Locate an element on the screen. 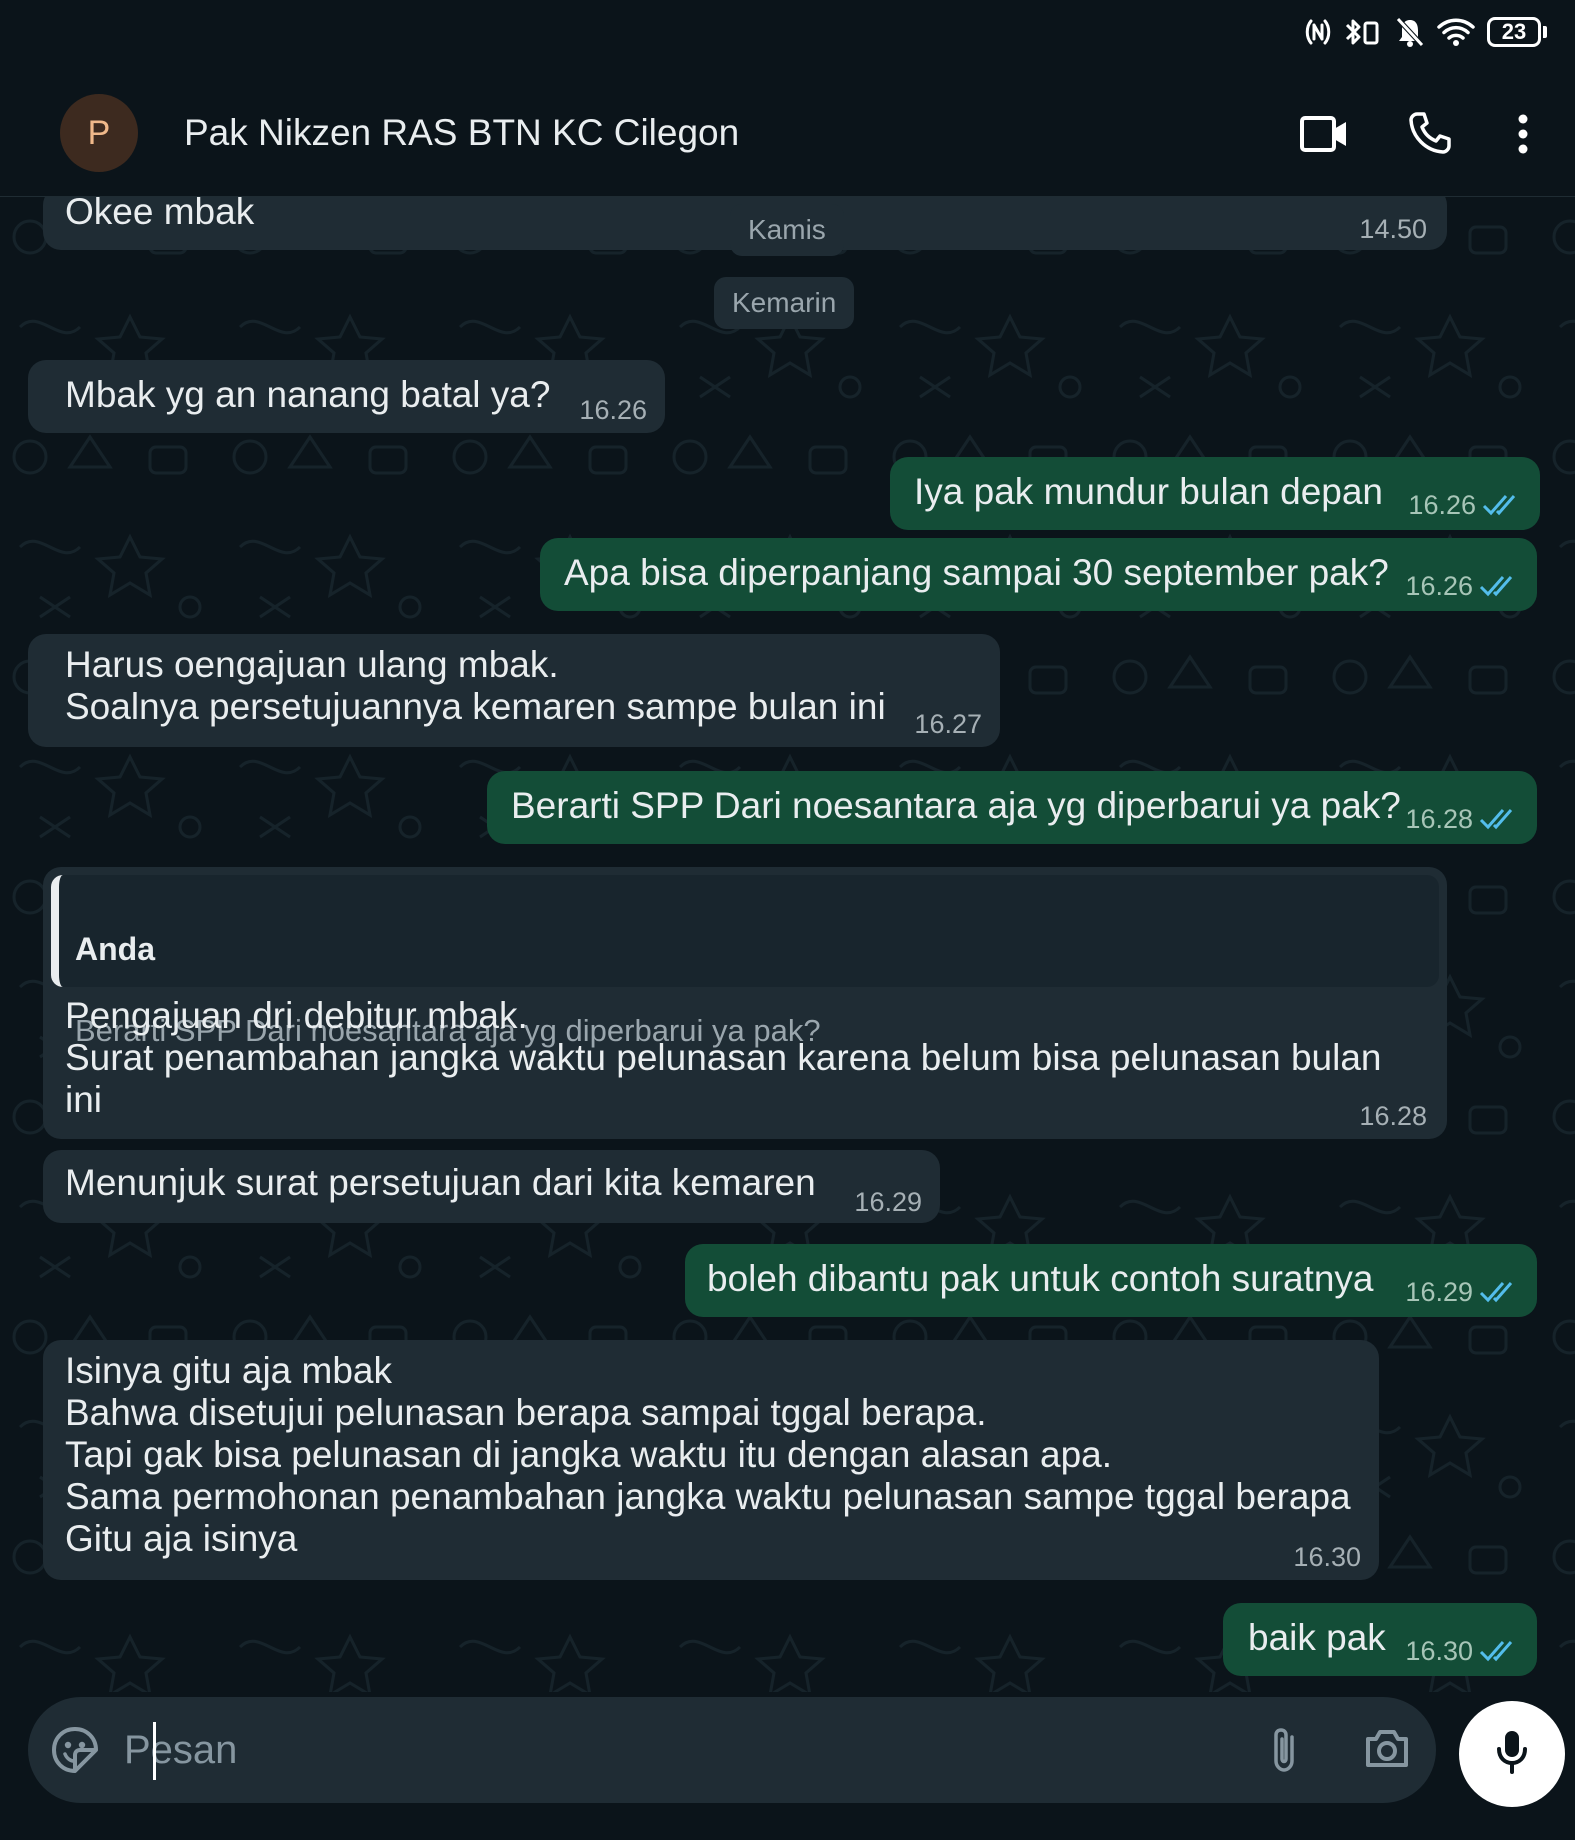  message-text: Mbak yg an nanang batal ya? is located at coordinates (308, 394).